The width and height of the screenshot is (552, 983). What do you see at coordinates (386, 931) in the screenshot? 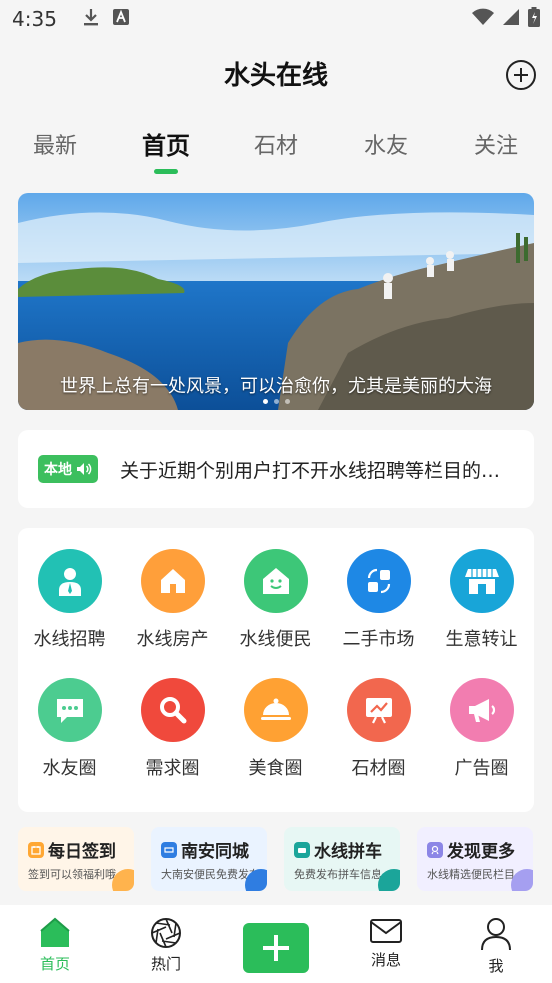
I see `mail-icon` at bounding box center [386, 931].